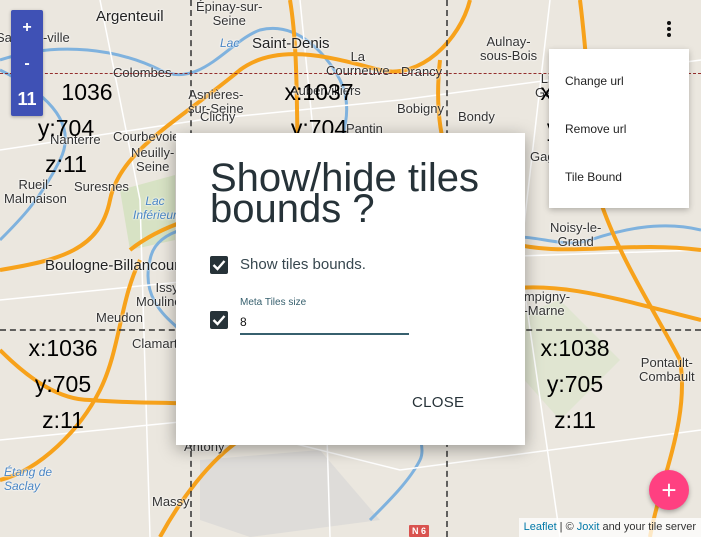 Image resolution: width=701 pixels, height=537 pixels. What do you see at coordinates (153, 159) in the screenshot?
I see `place-label: Neuilly- Seine` at bounding box center [153, 159].